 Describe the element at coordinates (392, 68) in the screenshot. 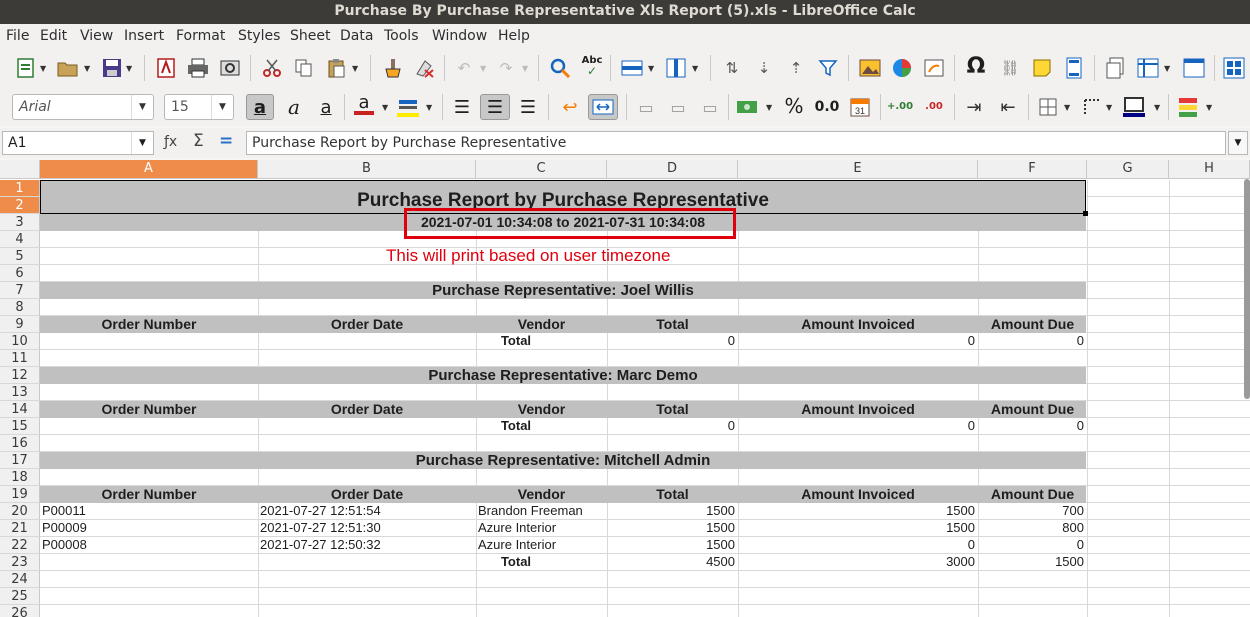

I see `clone-formatting-icon` at that location.